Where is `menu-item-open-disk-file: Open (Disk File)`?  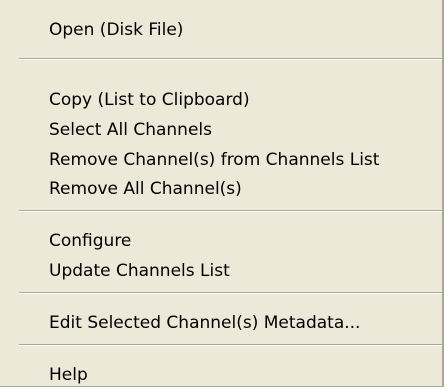
menu-item-open-disk-file: Open (Disk File) is located at coordinates (116, 30).